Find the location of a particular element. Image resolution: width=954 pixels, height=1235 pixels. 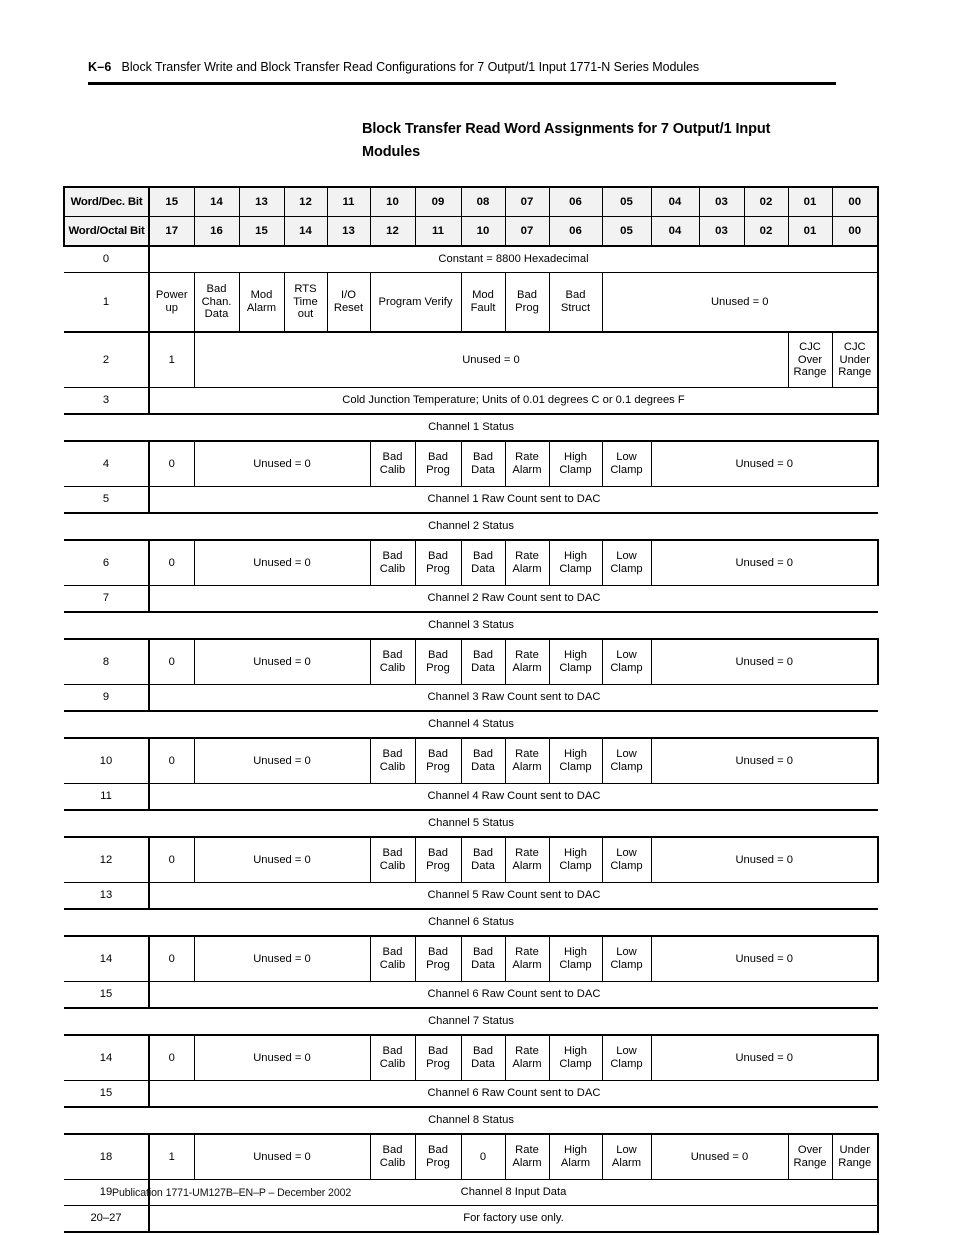

table-row-channel-2-status-label: Channel 2 Status is located at coordinates (471, 527).